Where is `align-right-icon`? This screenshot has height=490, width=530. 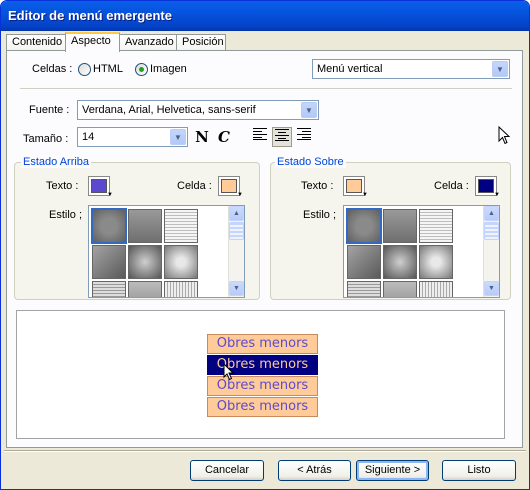
align-right-icon is located at coordinates (304, 137).